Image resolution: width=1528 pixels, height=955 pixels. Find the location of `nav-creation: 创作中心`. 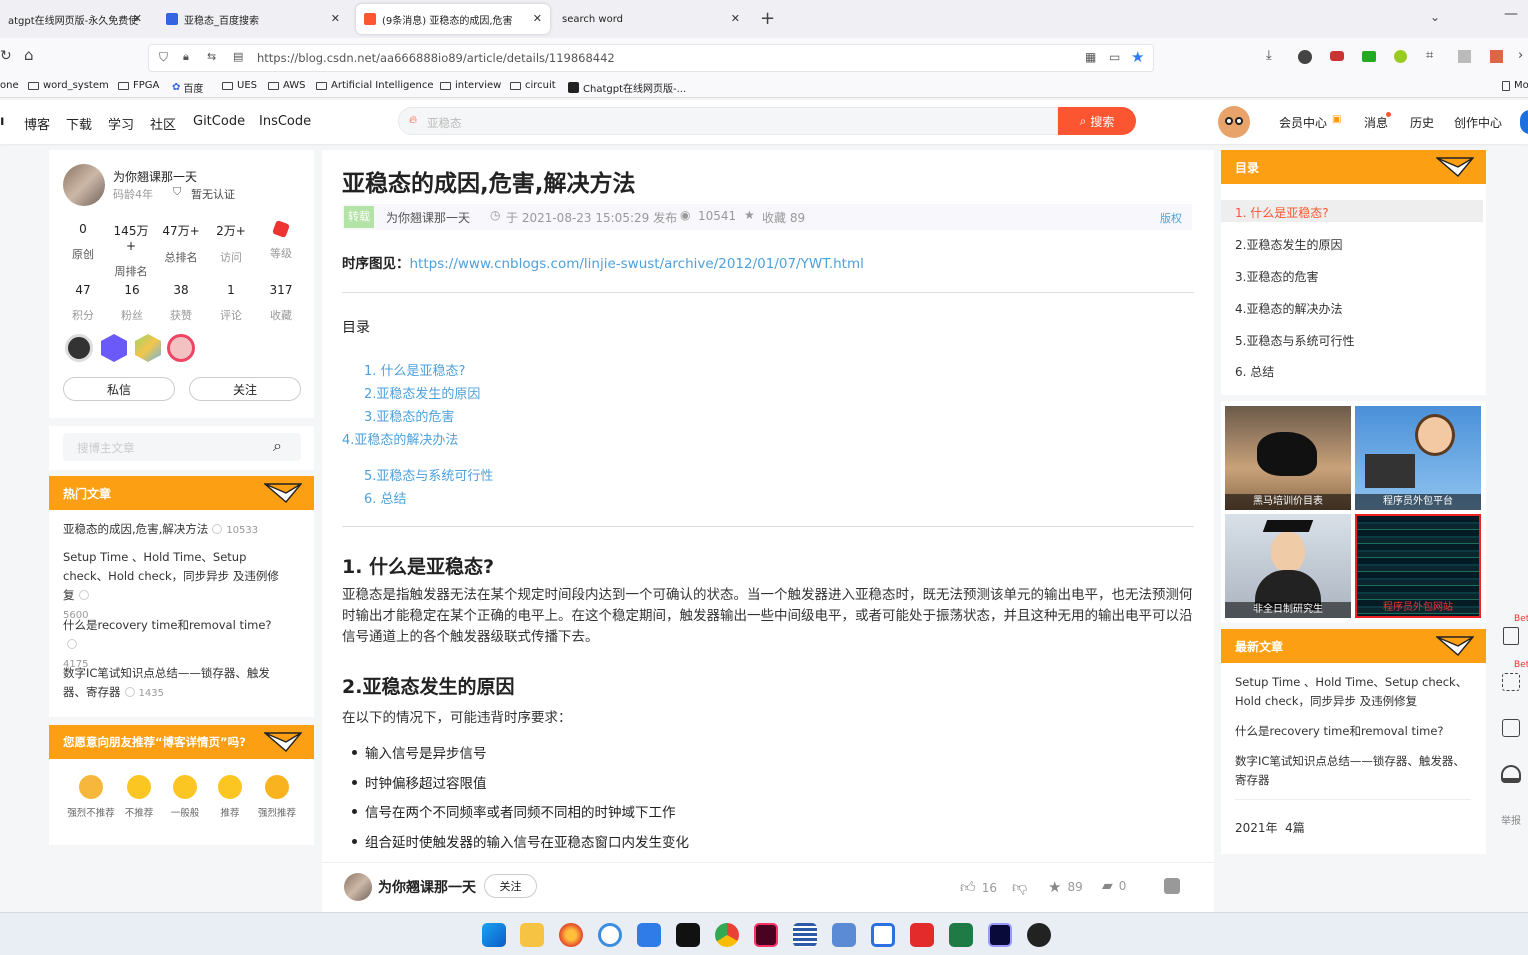

nav-creation: 创作中心 is located at coordinates (1478, 122).